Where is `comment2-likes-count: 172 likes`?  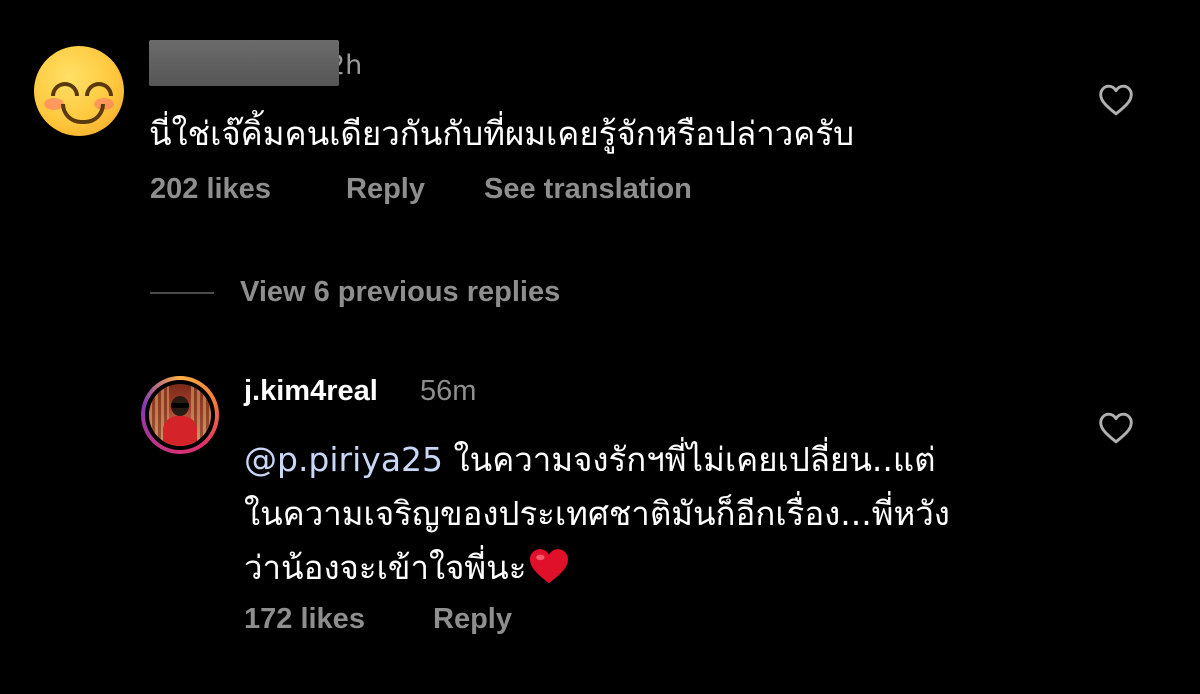 comment2-likes-count: 172 likes is located at coordinates (304, 619).